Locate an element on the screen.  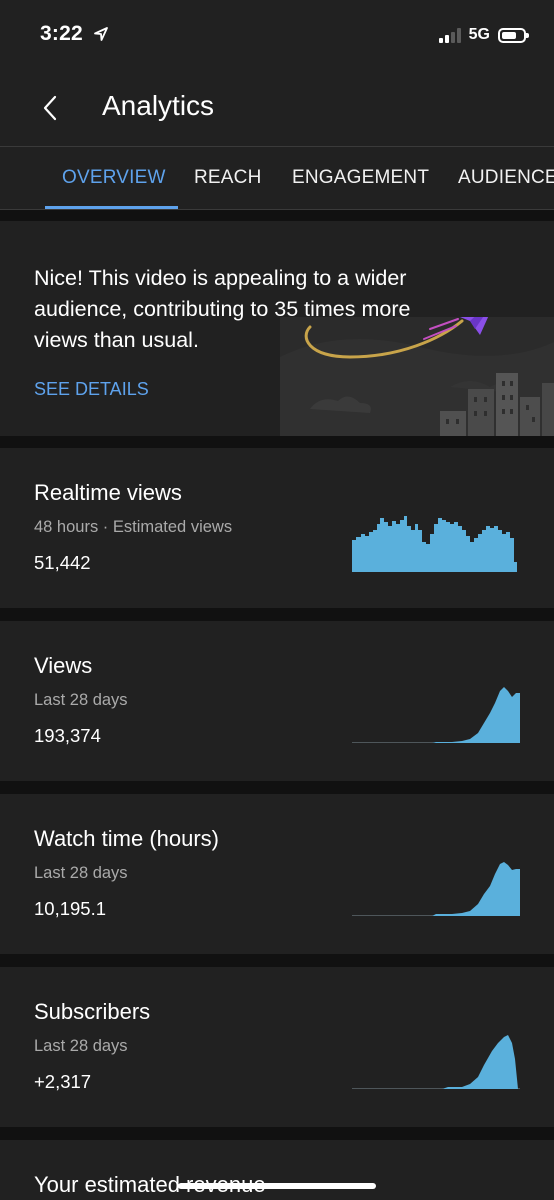
views-card: Views Last 28 days 193,374 is located at coordinates (277, 701).